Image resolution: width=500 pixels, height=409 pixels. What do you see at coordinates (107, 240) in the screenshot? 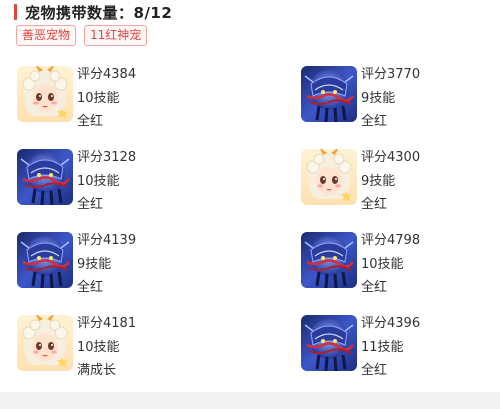
I see `pet-score: 评分4139` at bounding box center [107, 240].